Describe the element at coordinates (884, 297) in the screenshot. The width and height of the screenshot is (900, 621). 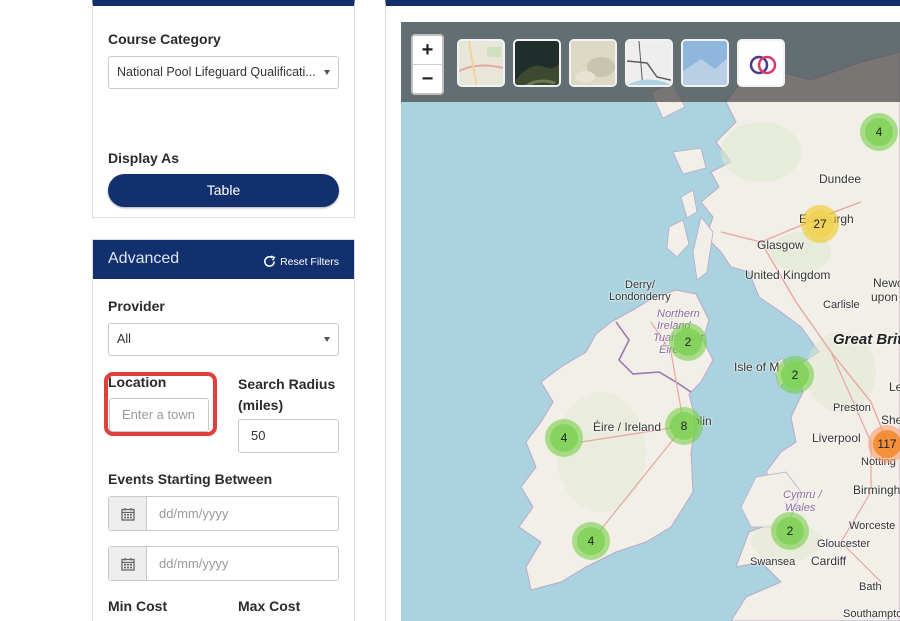
I see `map-label-upon: upon` at that location.